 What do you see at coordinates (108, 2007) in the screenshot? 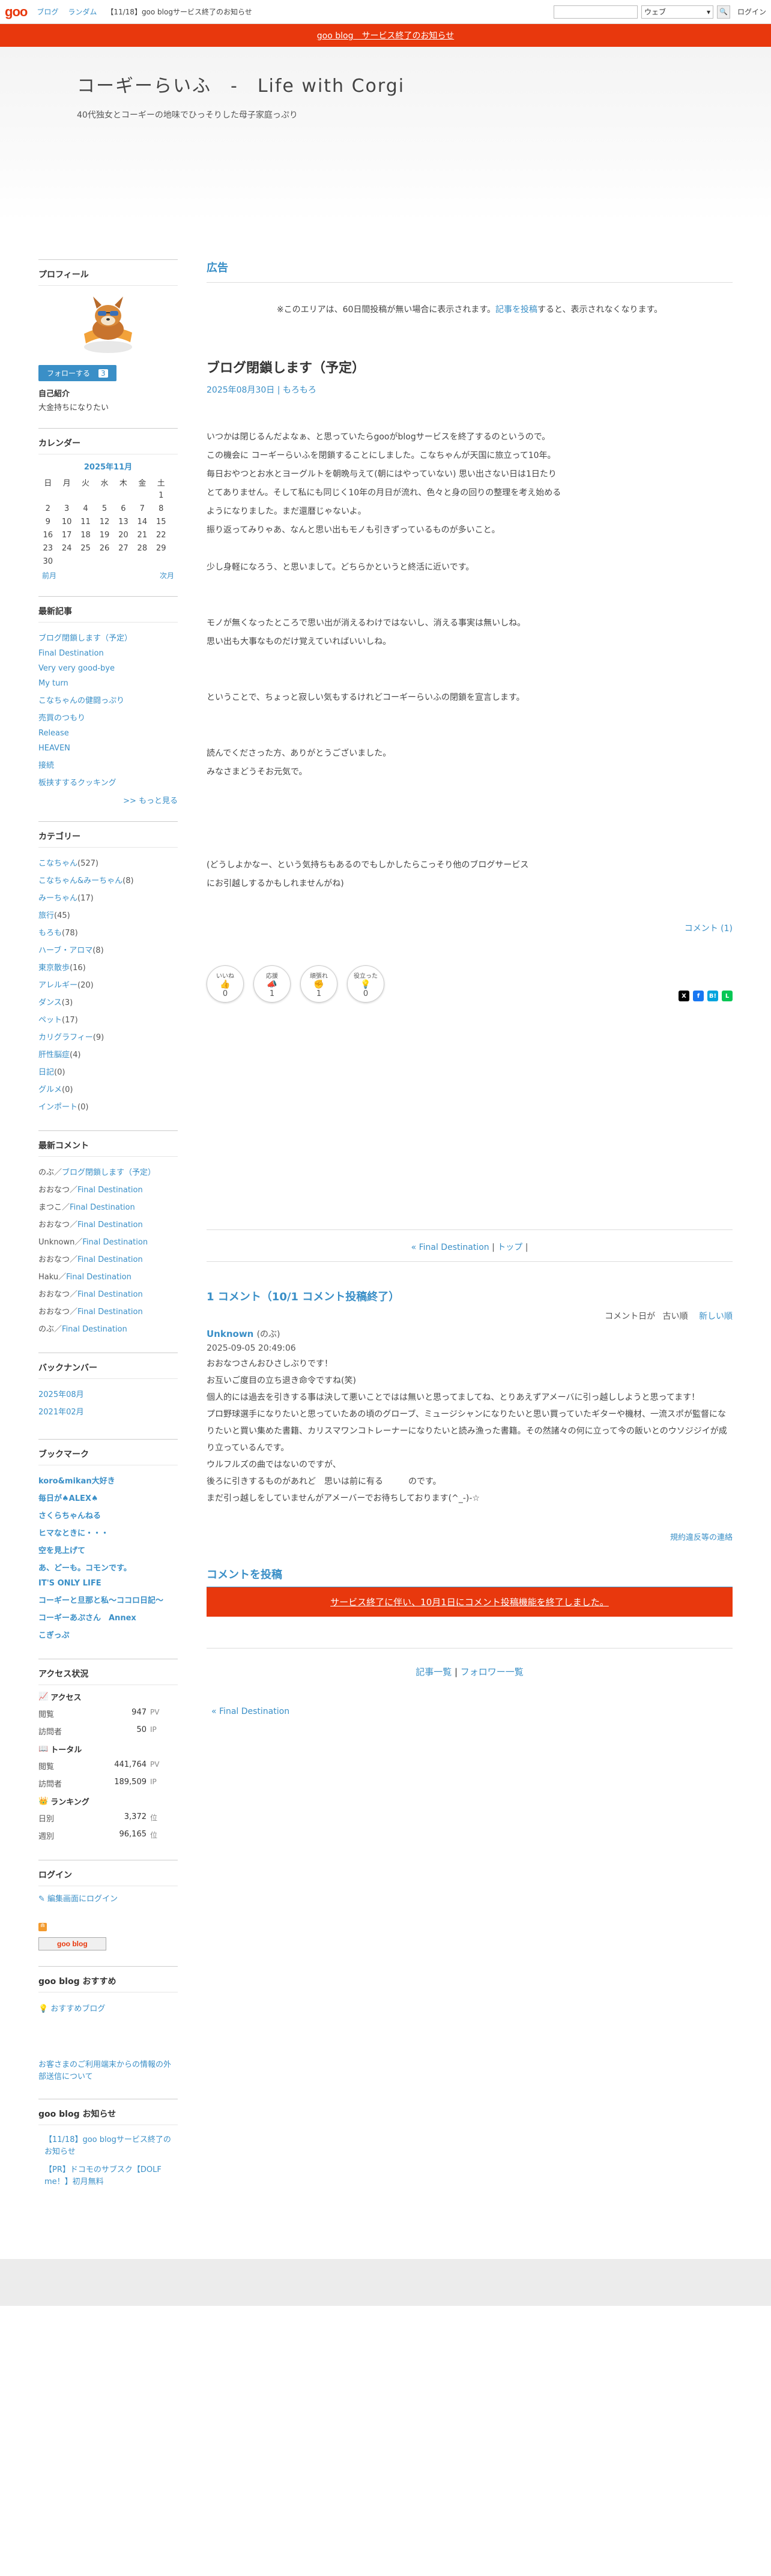
I see `recommend-link: 💡 おすすめブログ` at bounding box center [108, 2007].